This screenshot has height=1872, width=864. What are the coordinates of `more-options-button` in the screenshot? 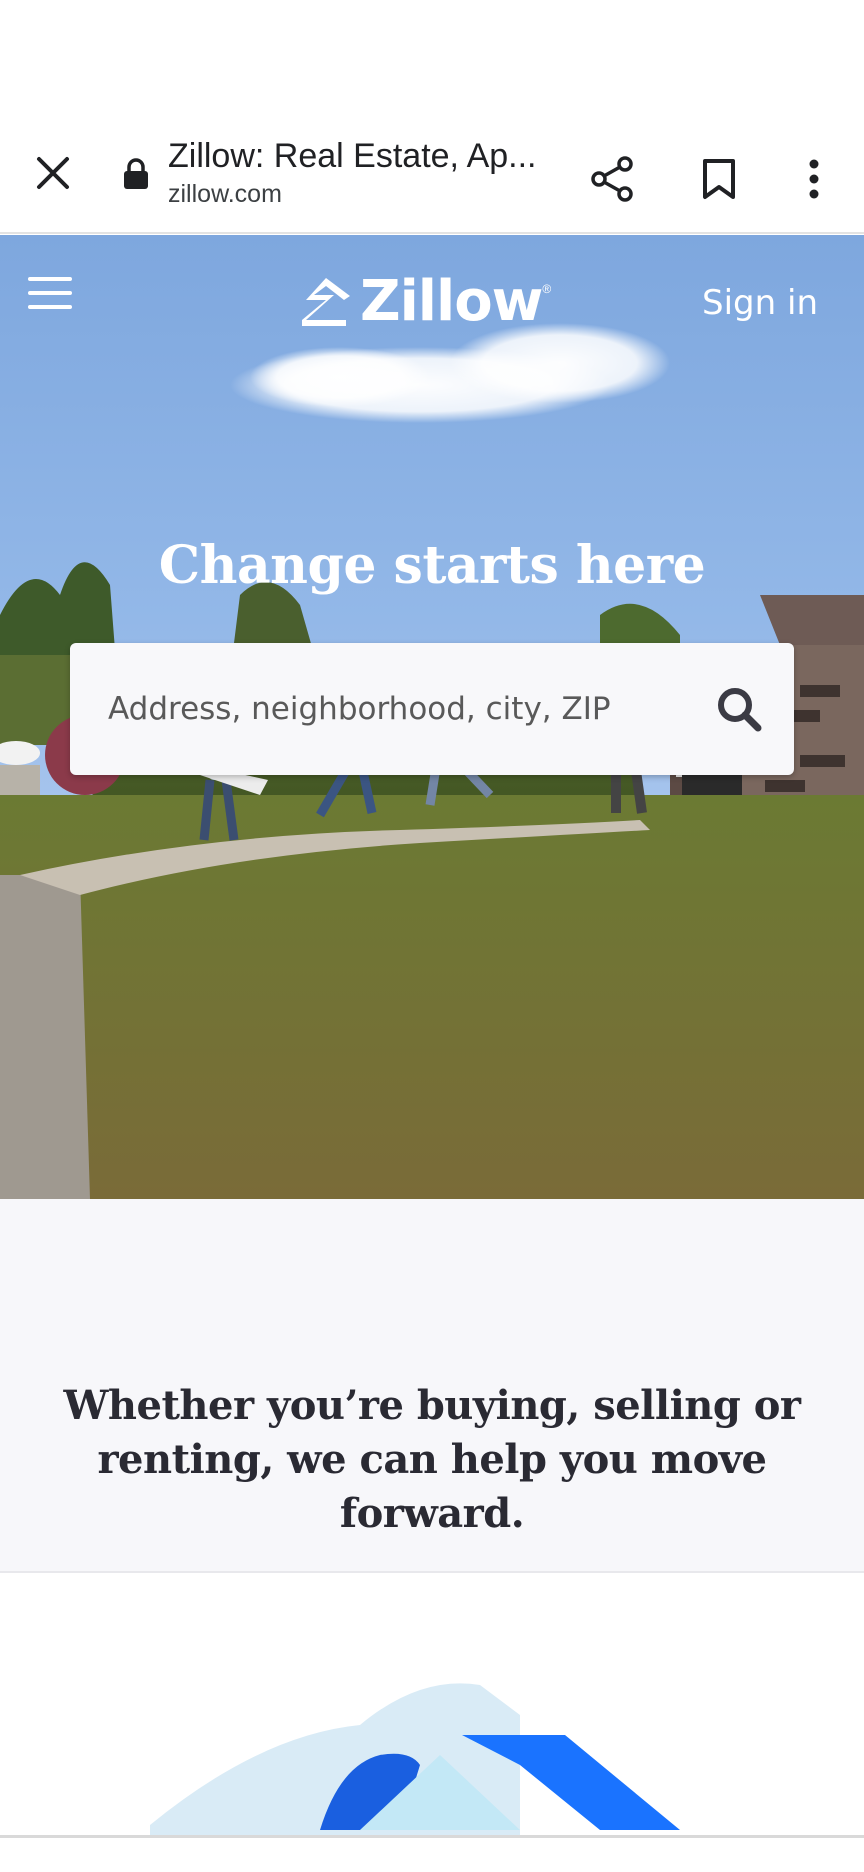 It's located at (814, 179).